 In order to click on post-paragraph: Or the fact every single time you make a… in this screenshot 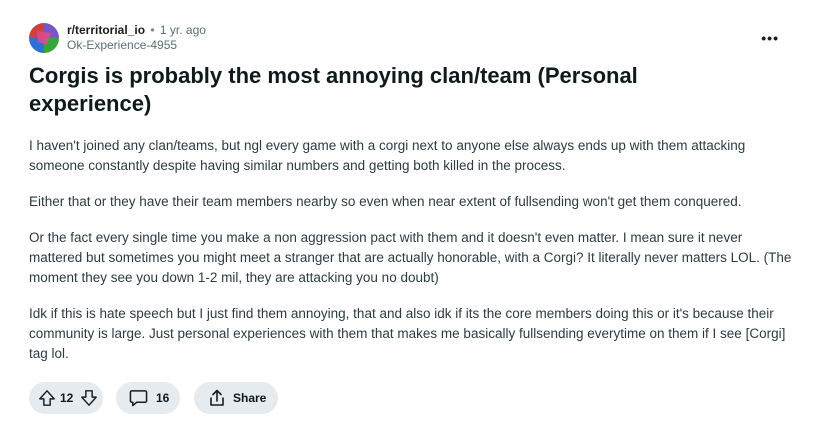, I will do `click(410, 257)`.